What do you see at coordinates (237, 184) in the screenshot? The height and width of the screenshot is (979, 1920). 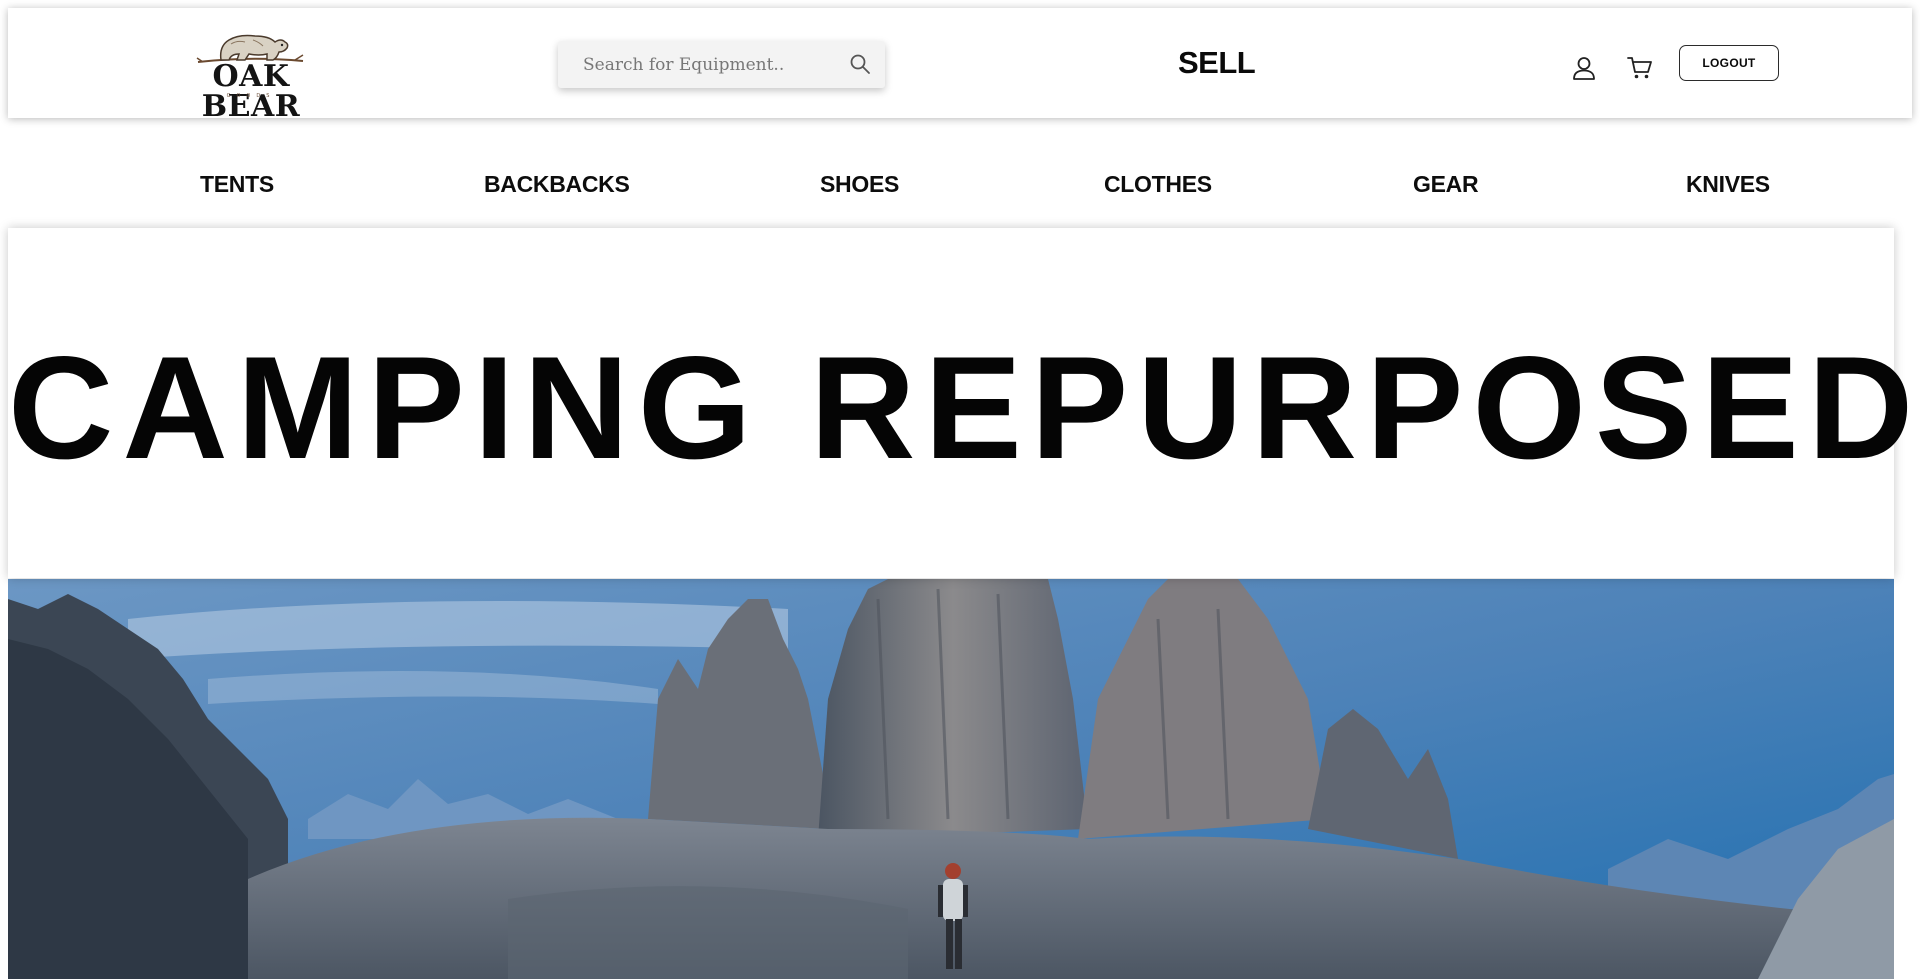 I see `category-tents: TENTS` at bounding box center [237, 184].